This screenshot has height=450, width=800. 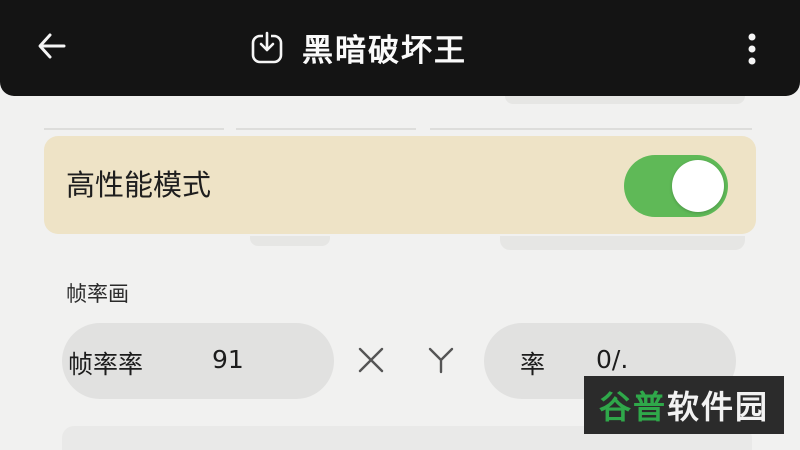 What do you see at coordinates (97, 294) in the screenshot?
I see `frame-section-label: 帧率画` at bounding box center [97, 294].